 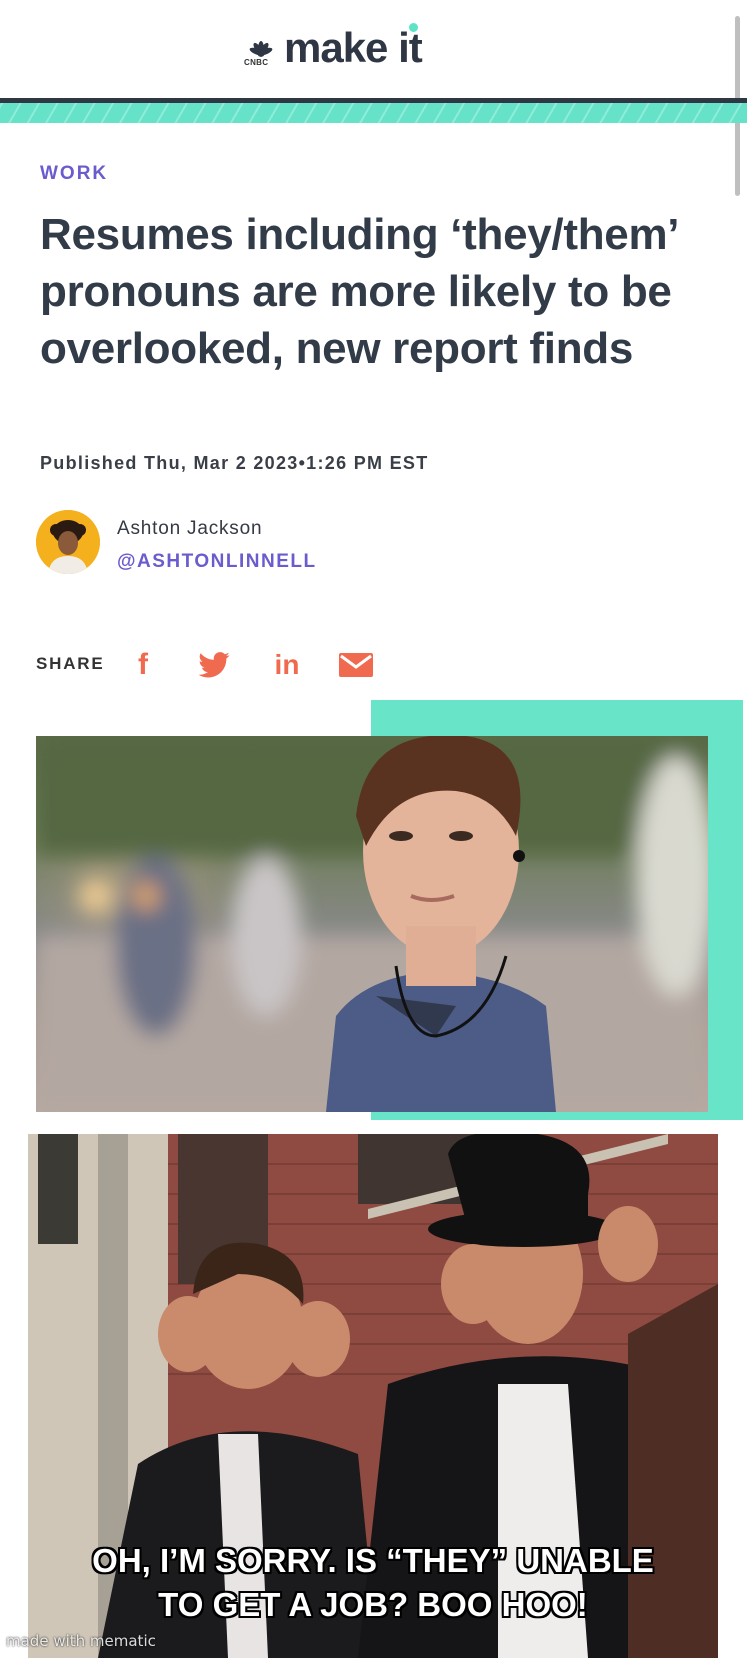 I want to click on cnbc-logo-text: CNBC, so click(x=256, y=62).